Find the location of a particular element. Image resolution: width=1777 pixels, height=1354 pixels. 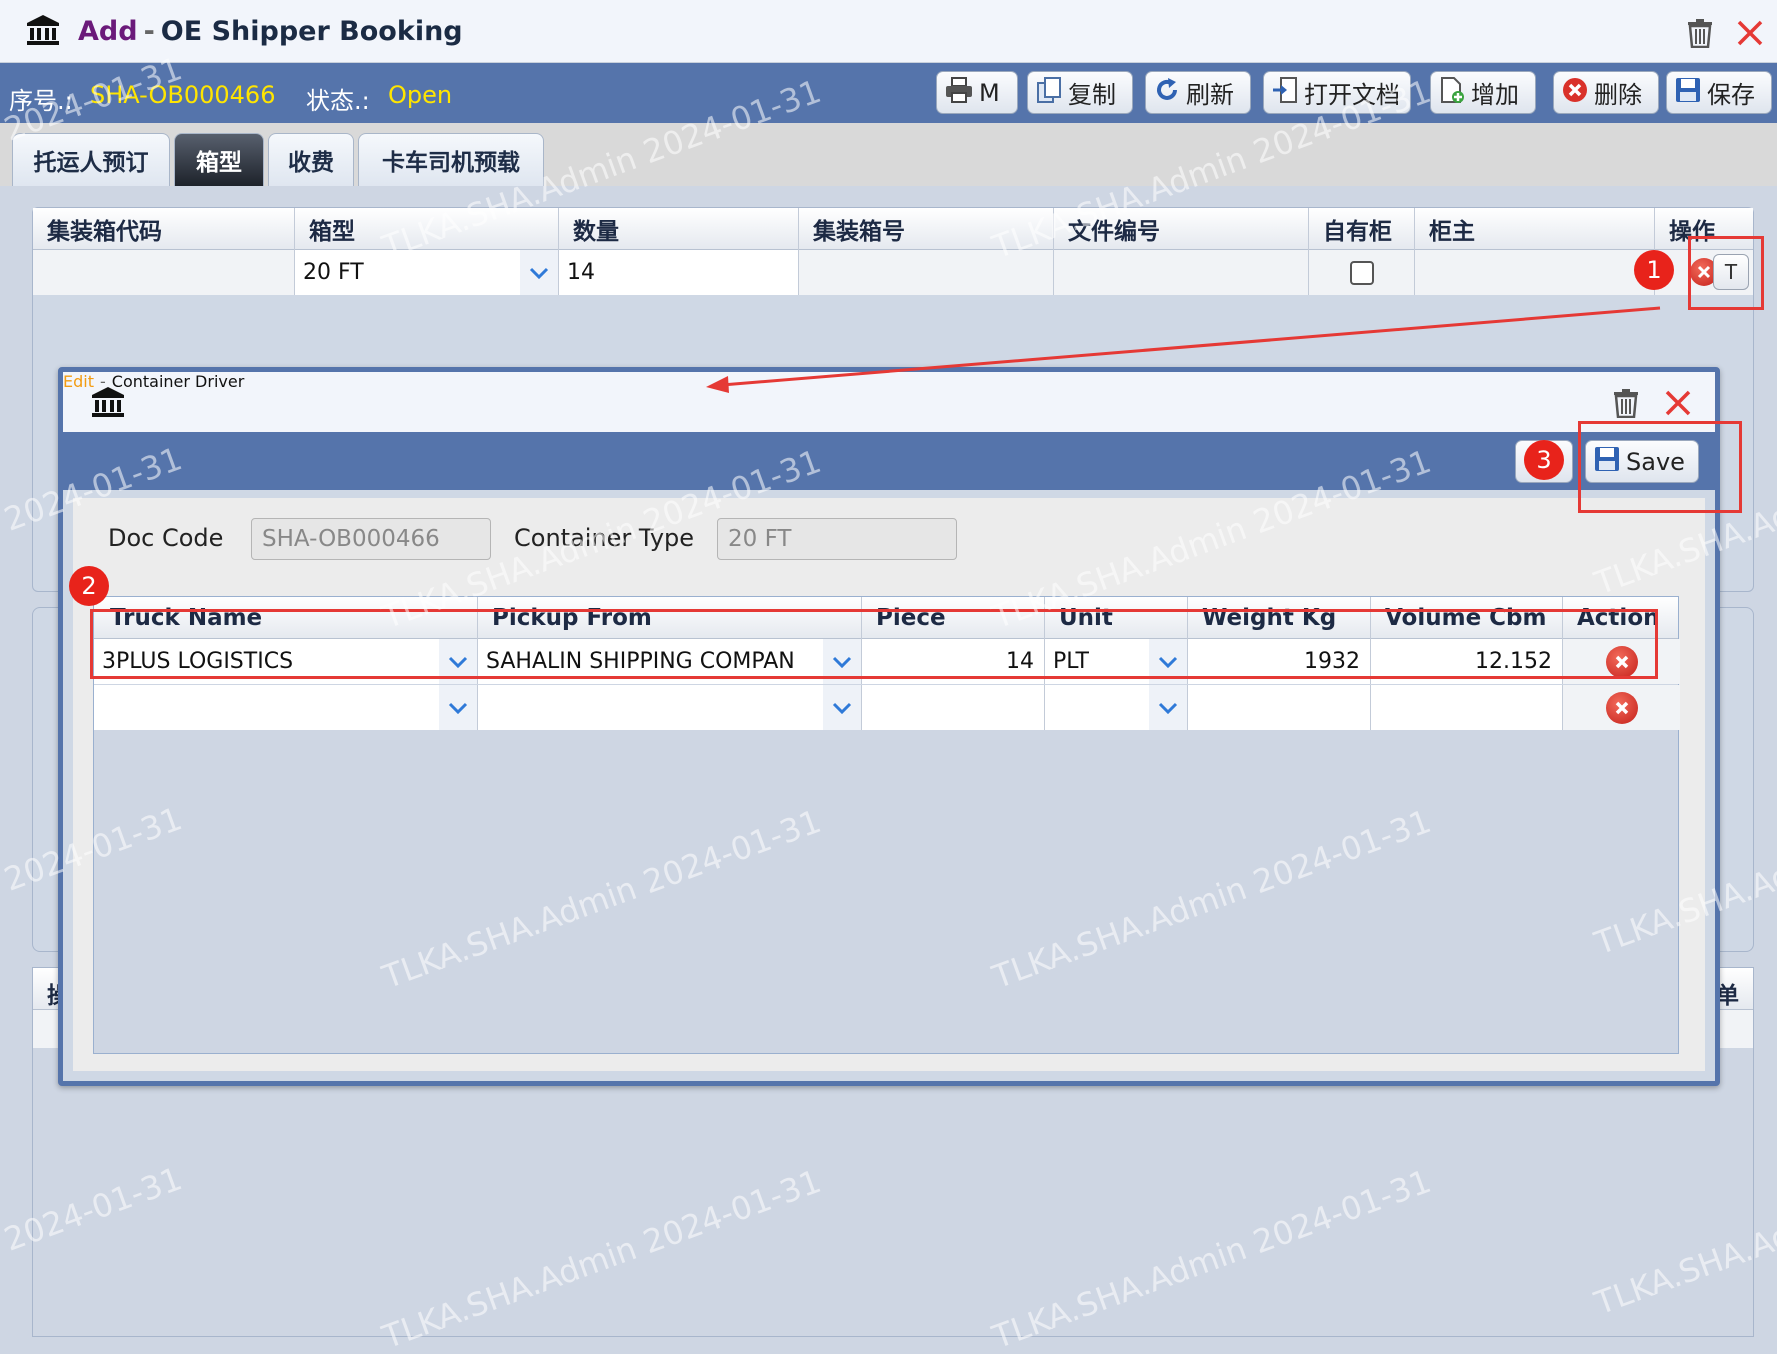

annotation-box-truck-row is located at coordinates (874, 644).